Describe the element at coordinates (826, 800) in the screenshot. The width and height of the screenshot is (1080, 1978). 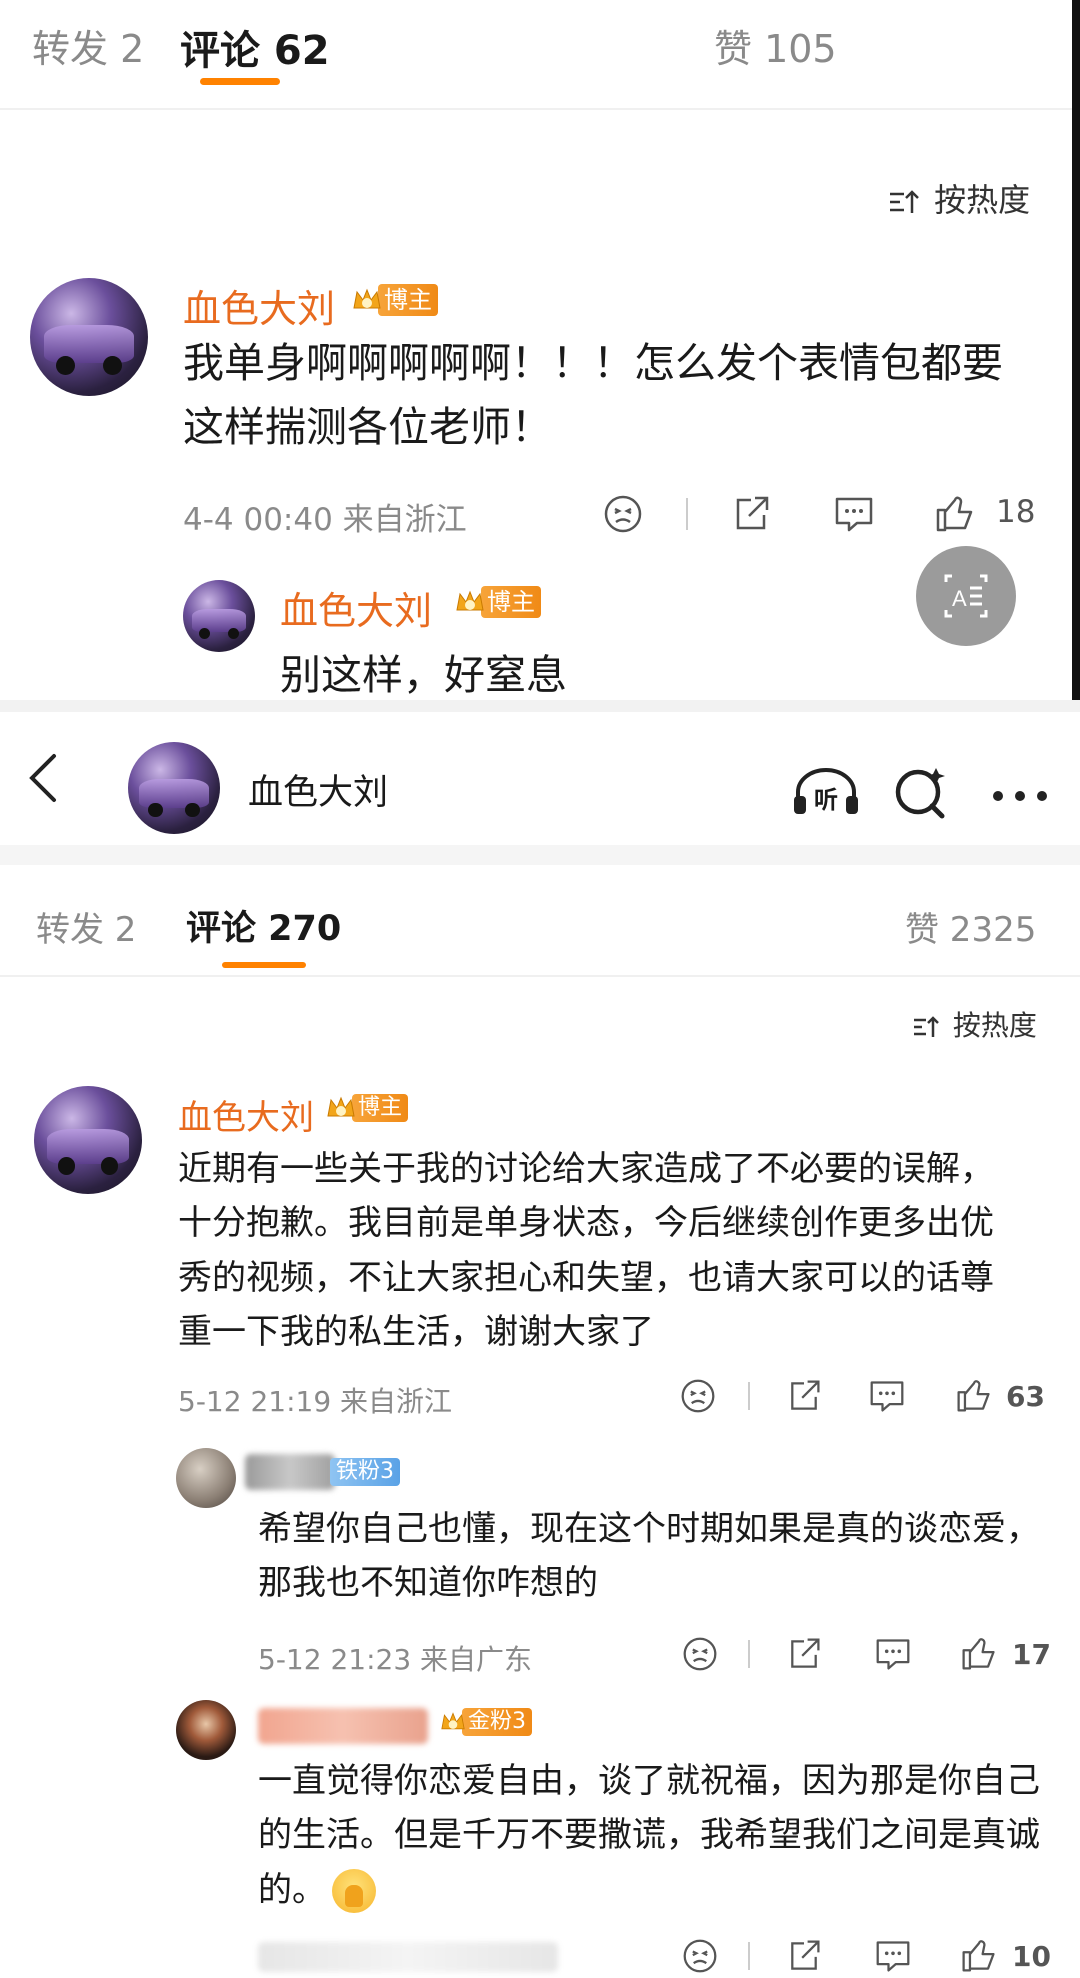
I see `listen-label: 听` at that location.